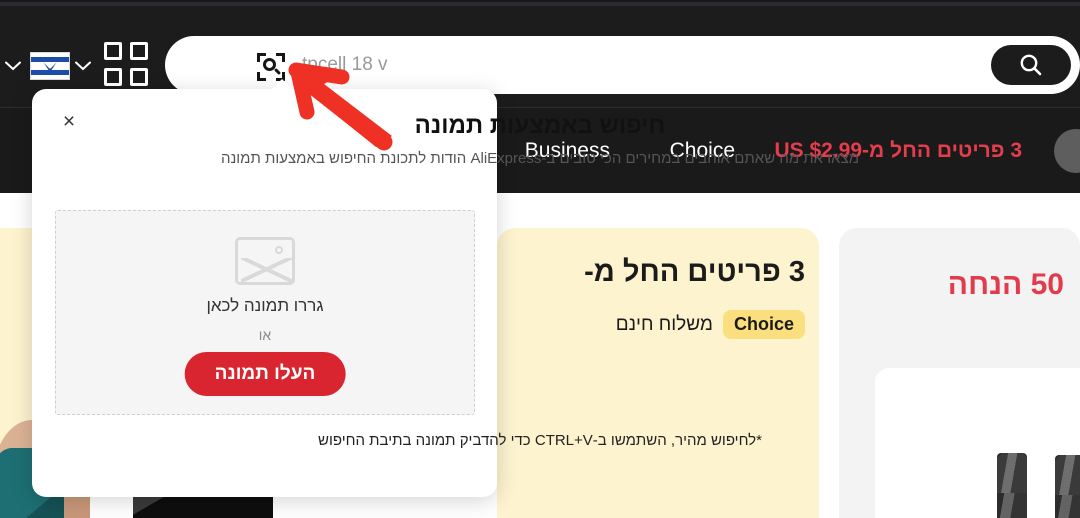  What do you see at coordinates (1005, 284) in the screenshot?
I see `discount-title: 50 הנחה` at bounding box center [1005, 284].